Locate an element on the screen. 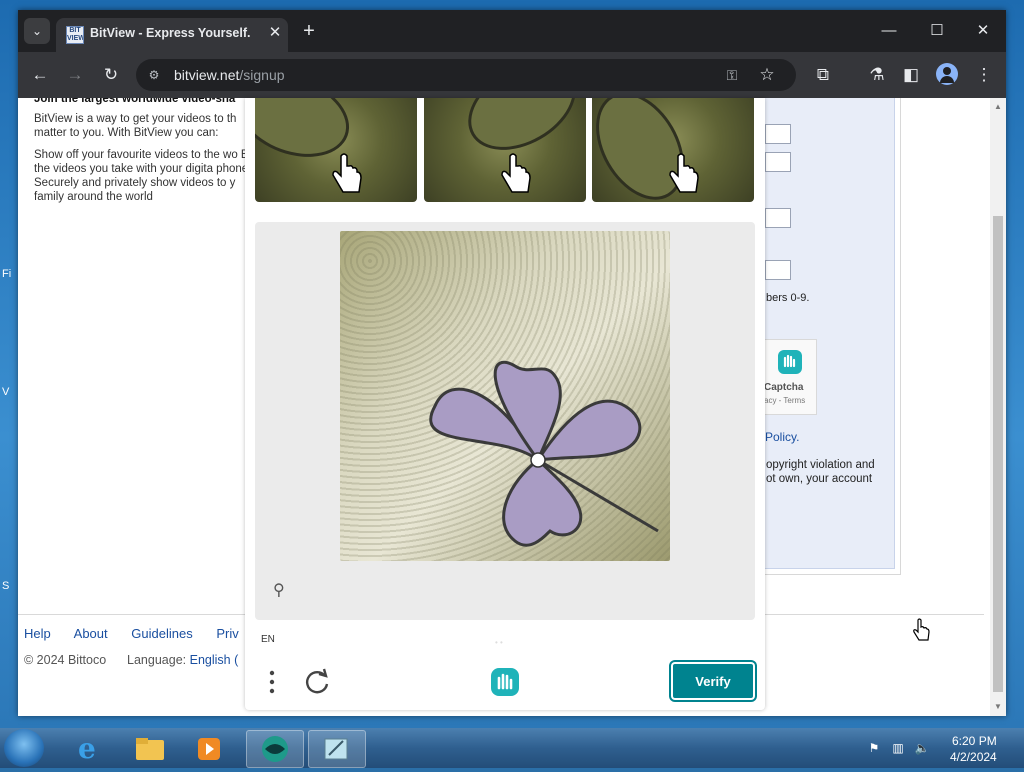 The height and width of the screenshot is (772, 1024). intro-heading: Join the largest worldwide video-sha is located at coordinates (135, 101).